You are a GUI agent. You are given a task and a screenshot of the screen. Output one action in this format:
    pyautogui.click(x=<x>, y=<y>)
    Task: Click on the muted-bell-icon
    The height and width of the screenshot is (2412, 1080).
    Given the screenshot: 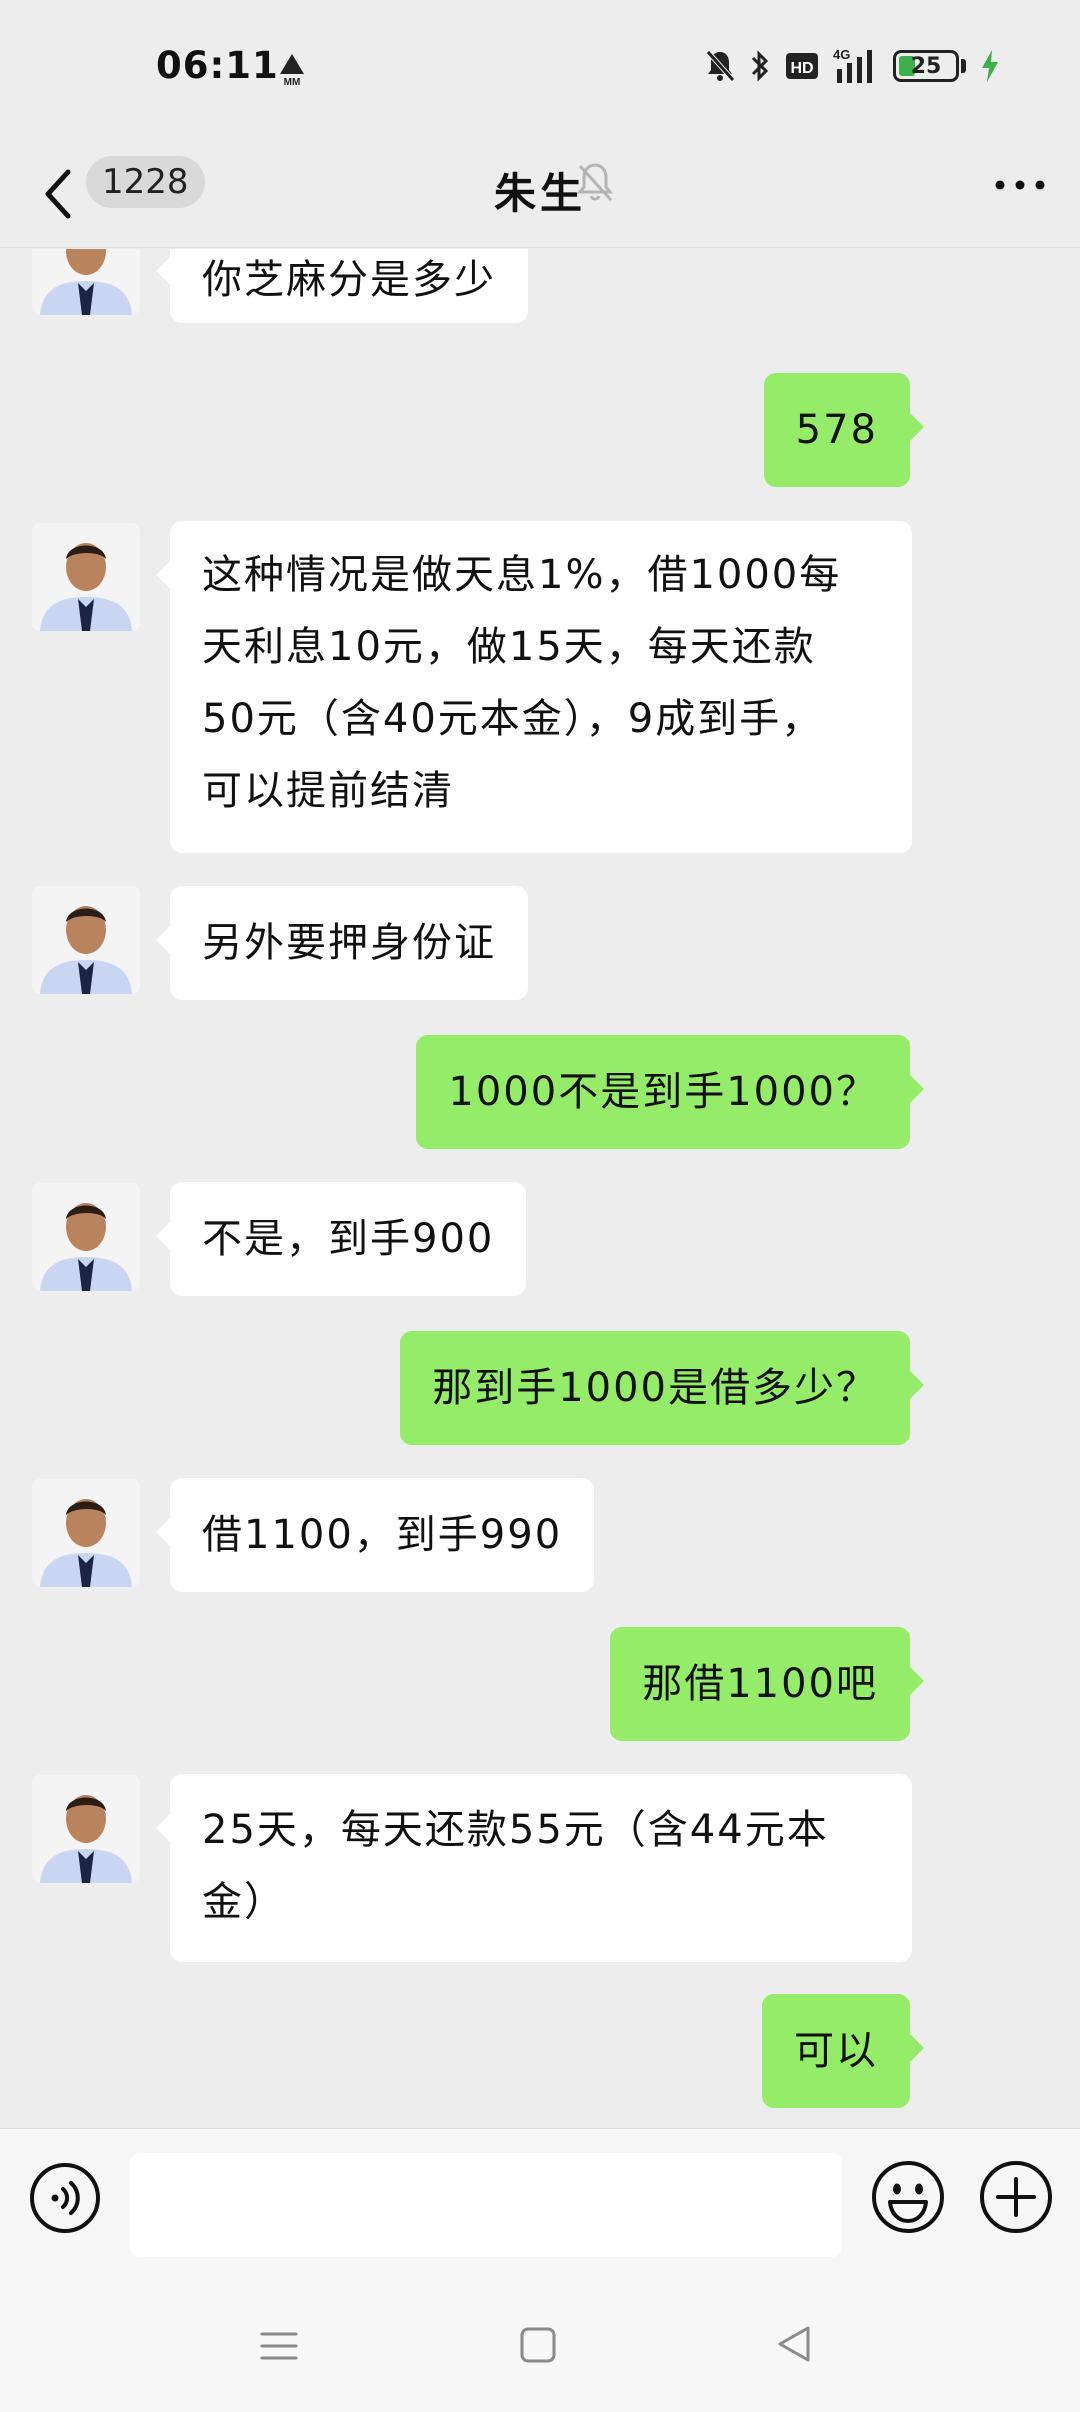 What is the action you would take?
    pyautogui.click(x=595, y=182)
    